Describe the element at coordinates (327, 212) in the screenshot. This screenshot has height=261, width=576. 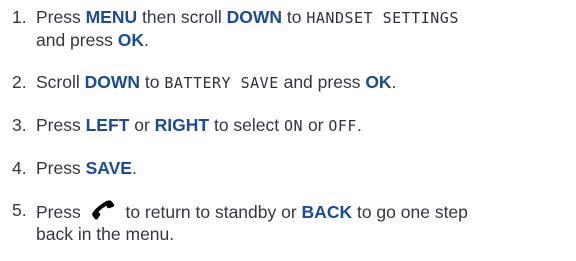
I see `key-back: BACK` at that location.